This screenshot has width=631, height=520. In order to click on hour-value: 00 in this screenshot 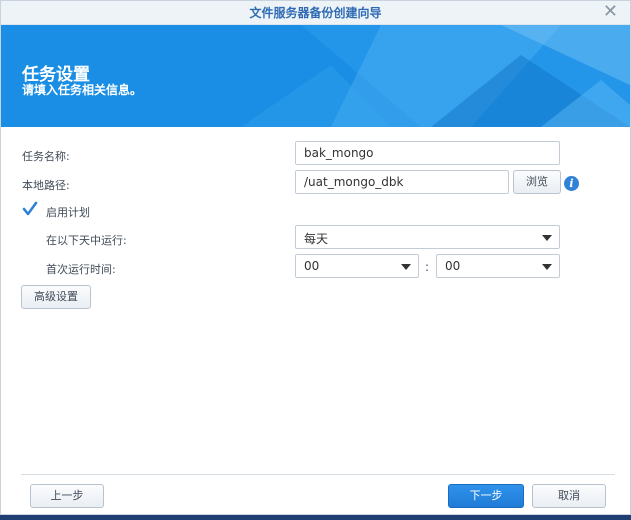, I will do `click(312, 266)`.